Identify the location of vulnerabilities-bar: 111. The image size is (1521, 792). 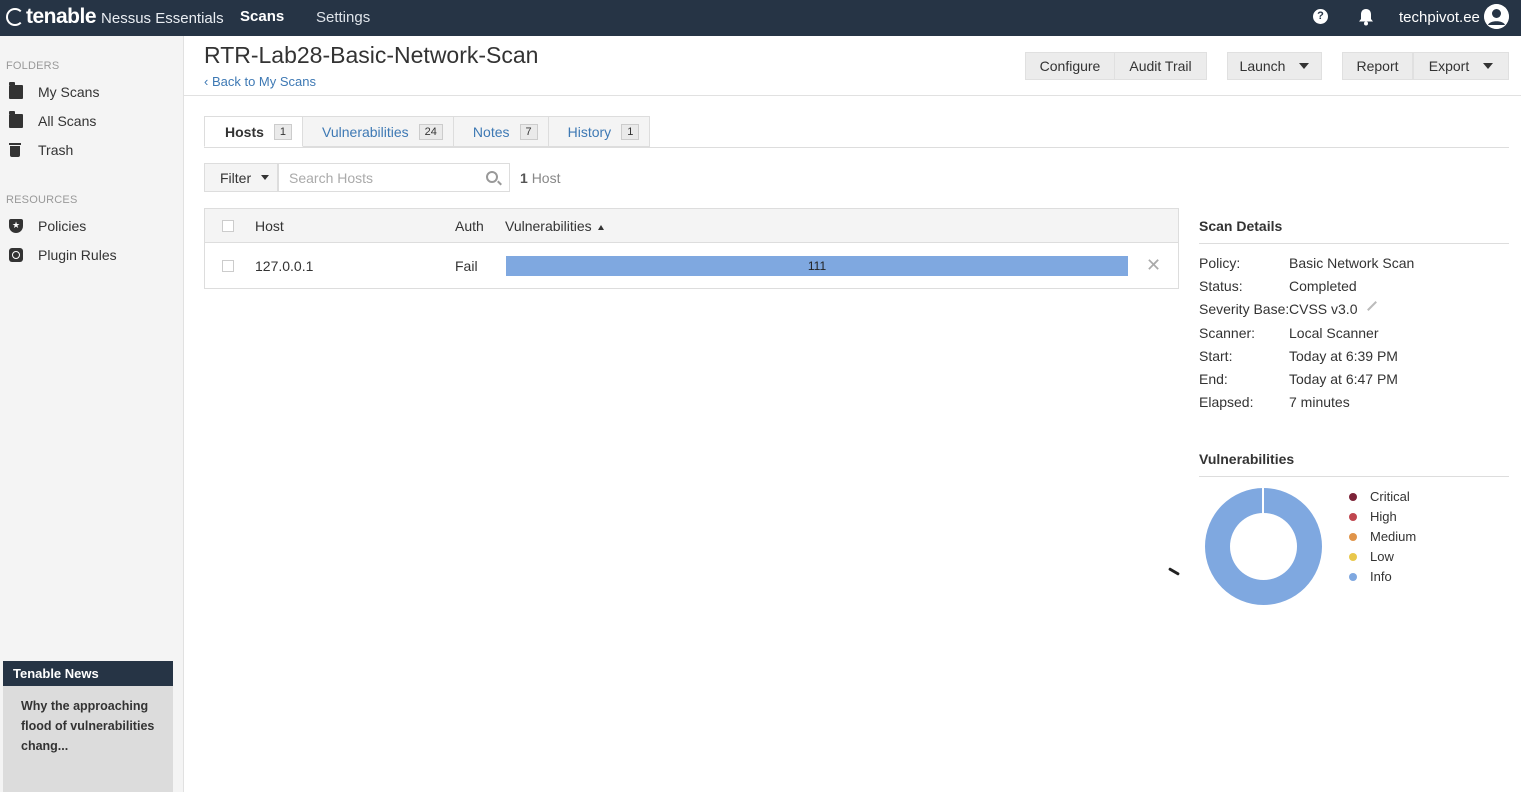
(817, 266).